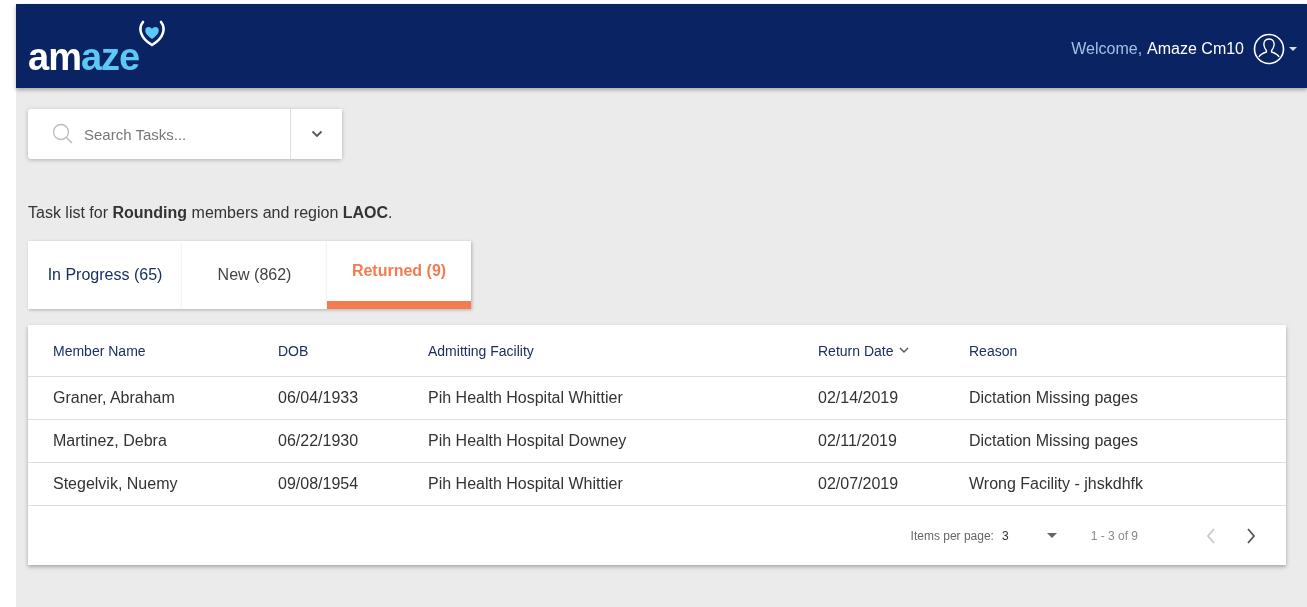 The image size is (1307, 607). Describe the element at coordinates (481, 350) in the screenshot. I see `column-header: Admitting Facility` at that location.